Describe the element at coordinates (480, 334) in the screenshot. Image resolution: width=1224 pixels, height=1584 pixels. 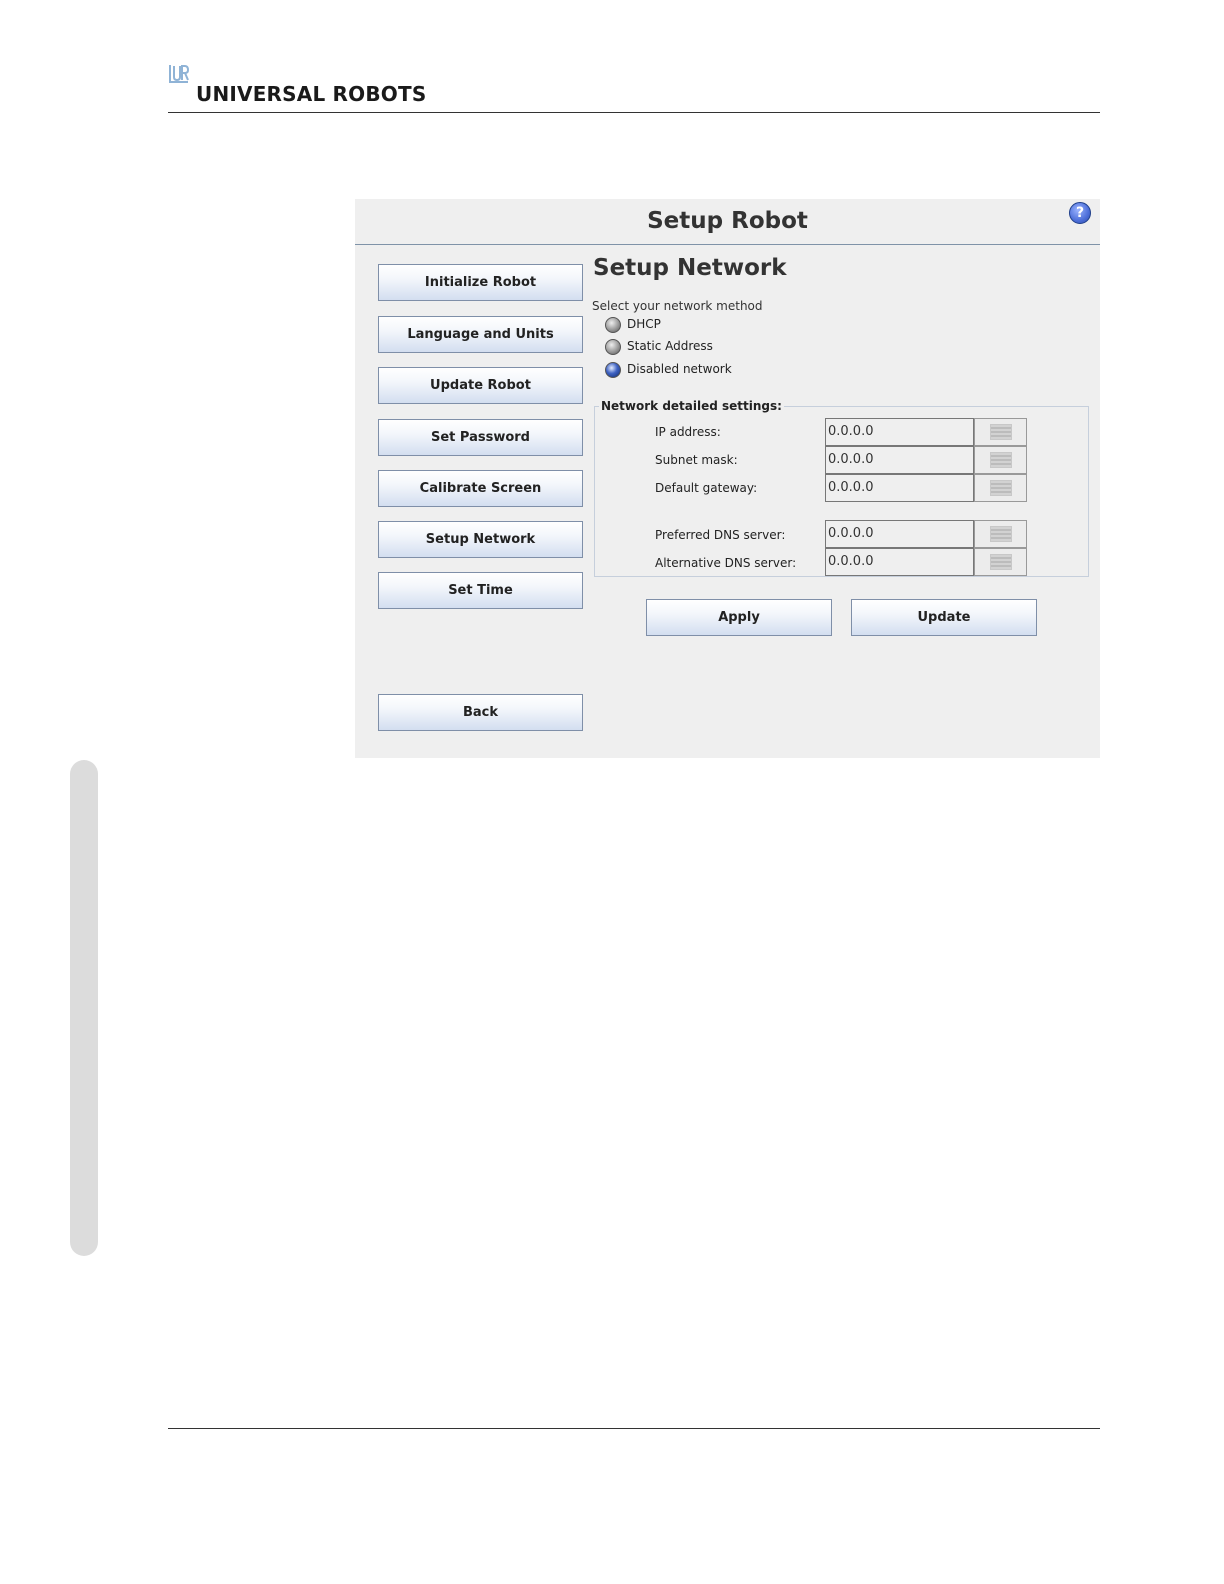
I see `language-and-units-button: Language and Units` at that location.